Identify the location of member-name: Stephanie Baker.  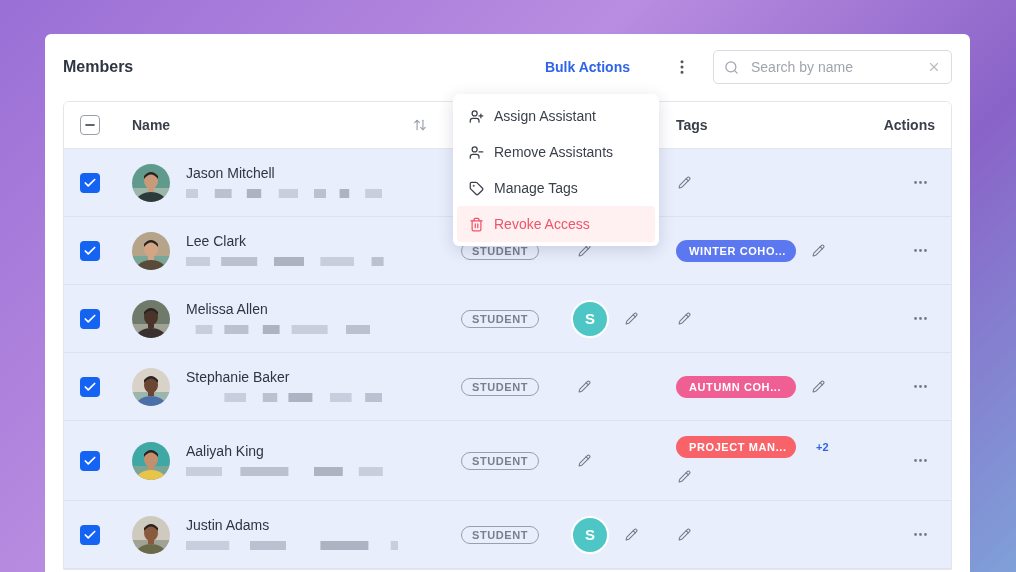
(238, 377).